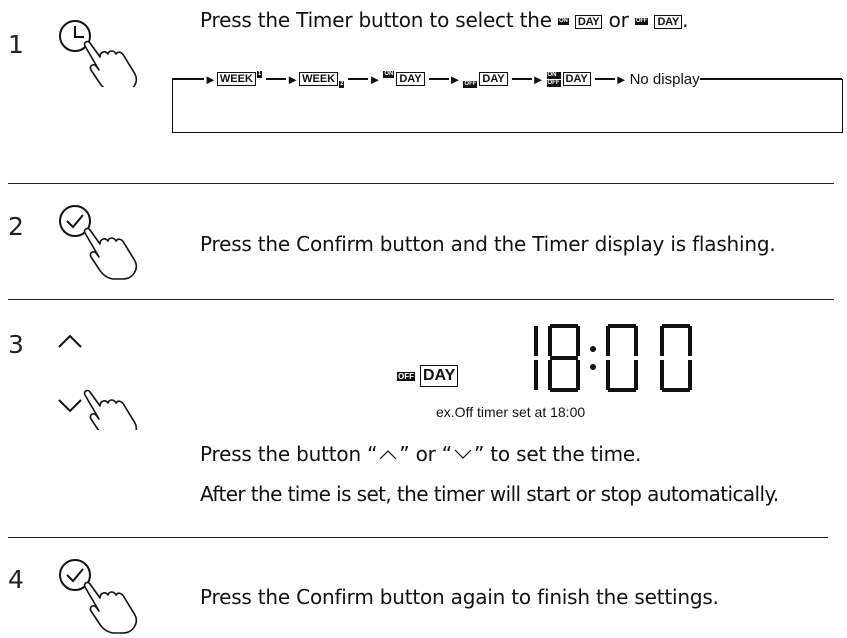  Describe the element at coordinates (425, 454) in the screenshot. I see `step-3-text-b: ” or “` at that location.